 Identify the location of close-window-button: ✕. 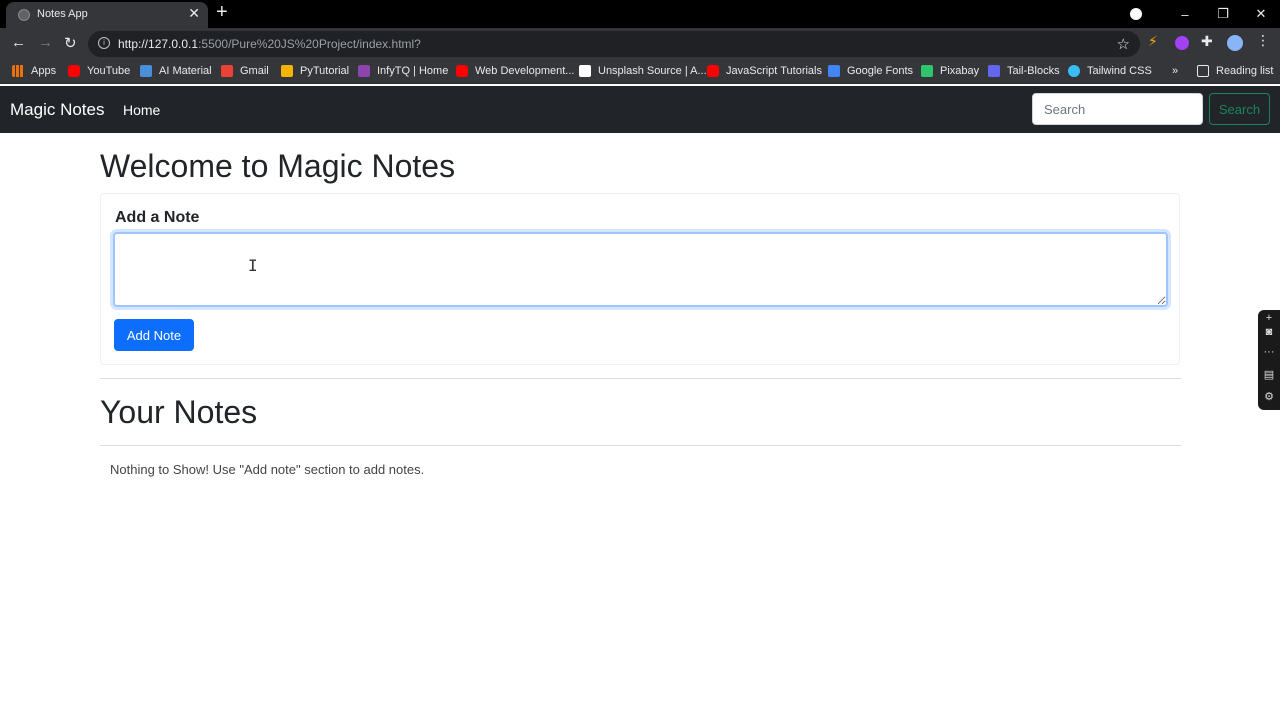
(1261, 14).